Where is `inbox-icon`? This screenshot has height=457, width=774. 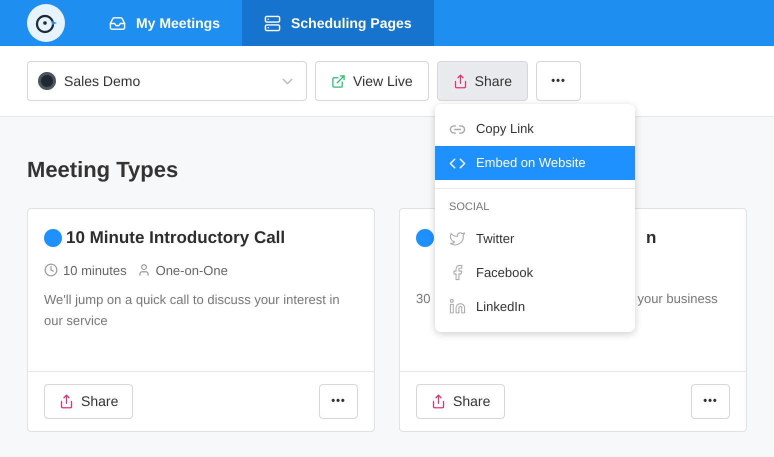 inbox-icon is located at coordinates (117, 23).